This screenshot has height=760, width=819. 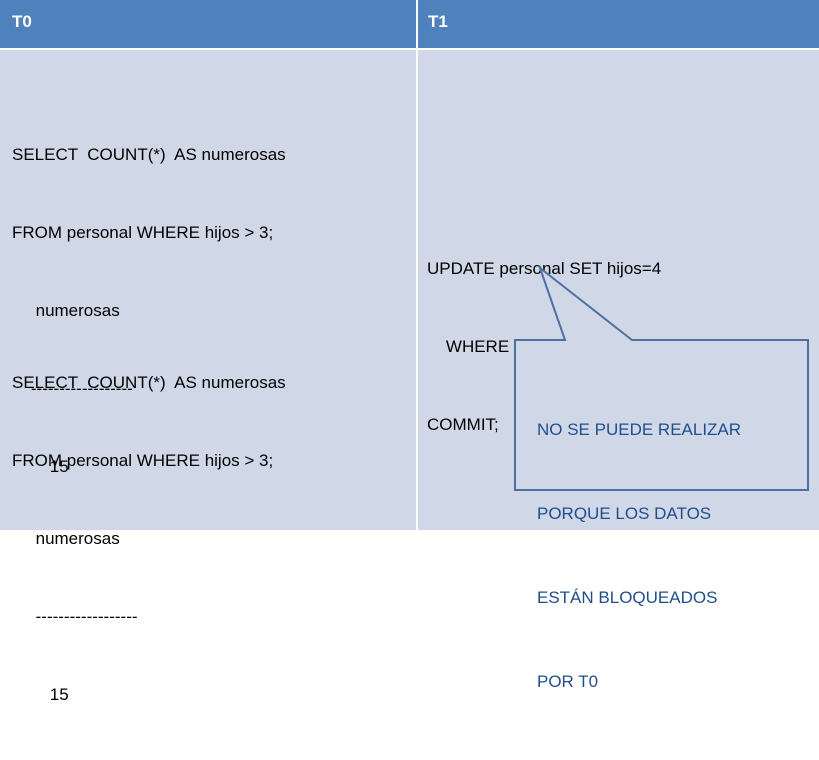 I want to click on callout-line: NO SE PUEDE REALIZAR, so click(x=639, y=429).